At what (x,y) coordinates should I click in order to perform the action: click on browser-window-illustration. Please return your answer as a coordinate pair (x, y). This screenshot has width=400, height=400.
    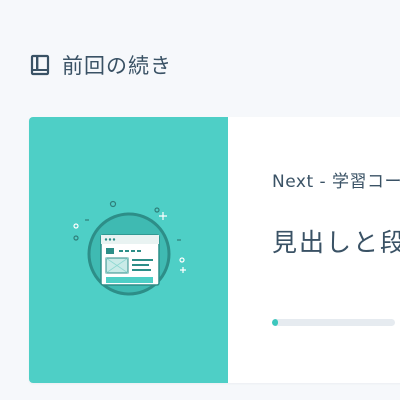
    Looking at the image, I should click on (129, 248).